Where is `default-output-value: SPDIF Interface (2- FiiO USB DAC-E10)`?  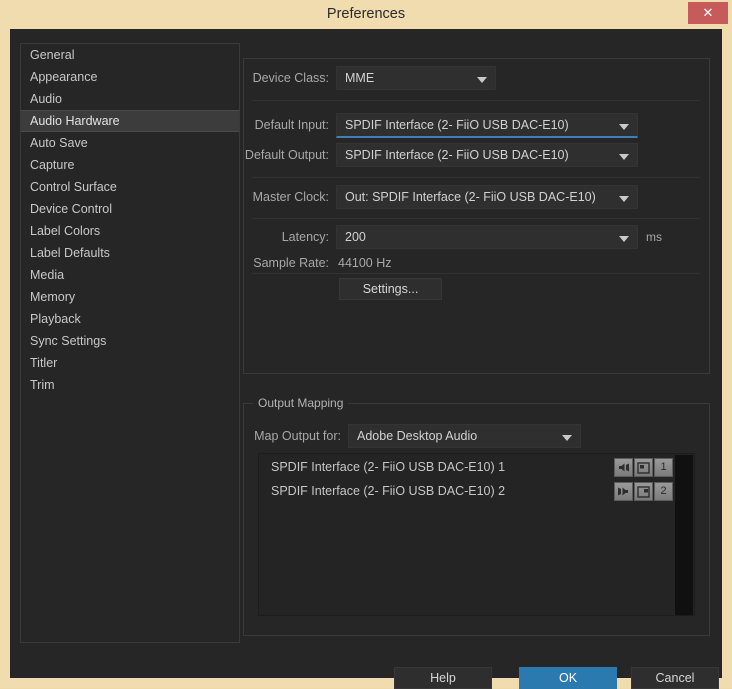
default-output-value: SPDIF Interface (2- FiiO USB DAC-E10) is located at coordinates (457, 155).